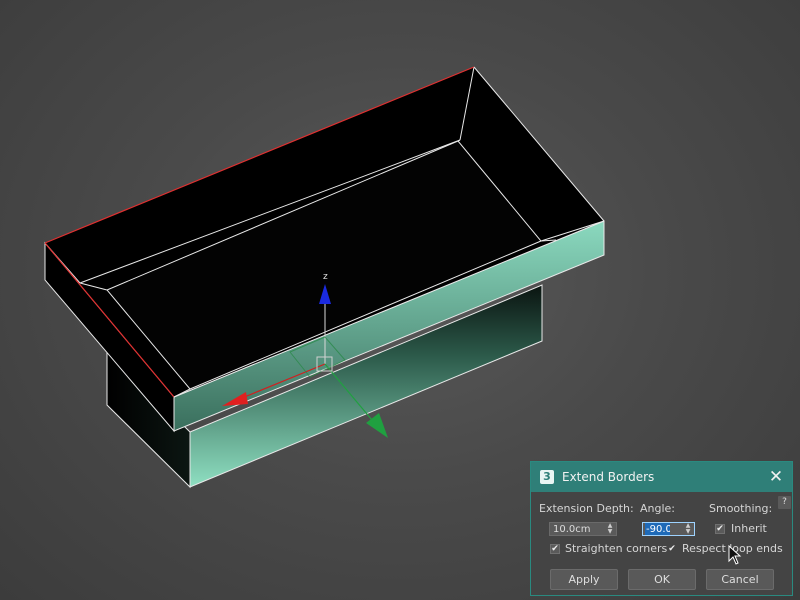 The image size is (800, 600). Describe the element at coordinates (616, 548) in the screenshot. I see `straighten-corners-label: Straighten corners` at that location.